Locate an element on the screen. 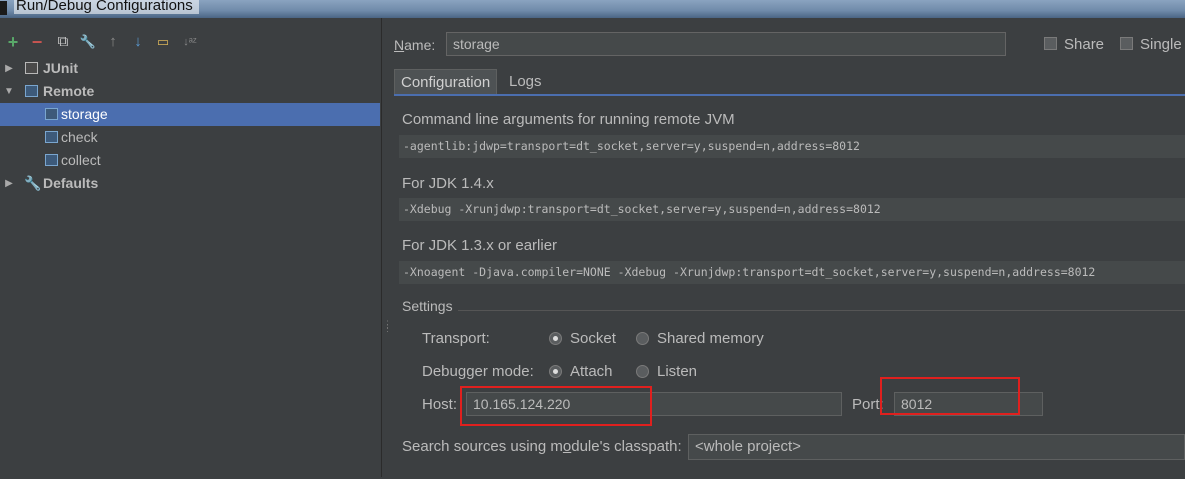 The height and width of the screenshot is (479, 1185). configurations-toolbar: + − ⧉ 🔧 ↑ ↓ ▭ ↓ᵃᶻ is located at coordinates (190, 42).